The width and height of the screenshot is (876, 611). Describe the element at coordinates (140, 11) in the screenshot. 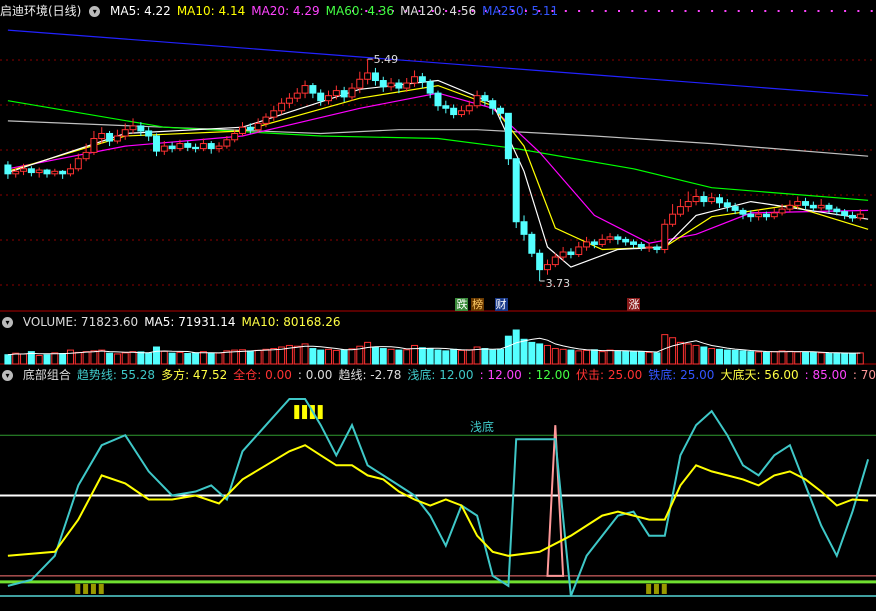

I see `price-legend-item-0: MA5: 4.22` at that location.